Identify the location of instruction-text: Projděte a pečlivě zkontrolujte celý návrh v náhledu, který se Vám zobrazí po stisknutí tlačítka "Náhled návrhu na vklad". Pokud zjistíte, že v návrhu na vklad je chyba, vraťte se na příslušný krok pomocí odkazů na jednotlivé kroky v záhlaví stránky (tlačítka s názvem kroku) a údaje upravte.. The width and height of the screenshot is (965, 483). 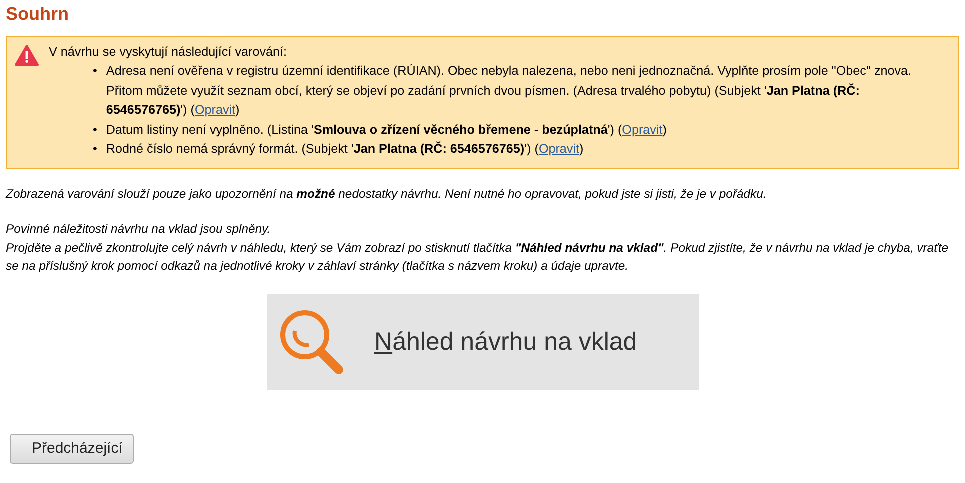
(478, 258).